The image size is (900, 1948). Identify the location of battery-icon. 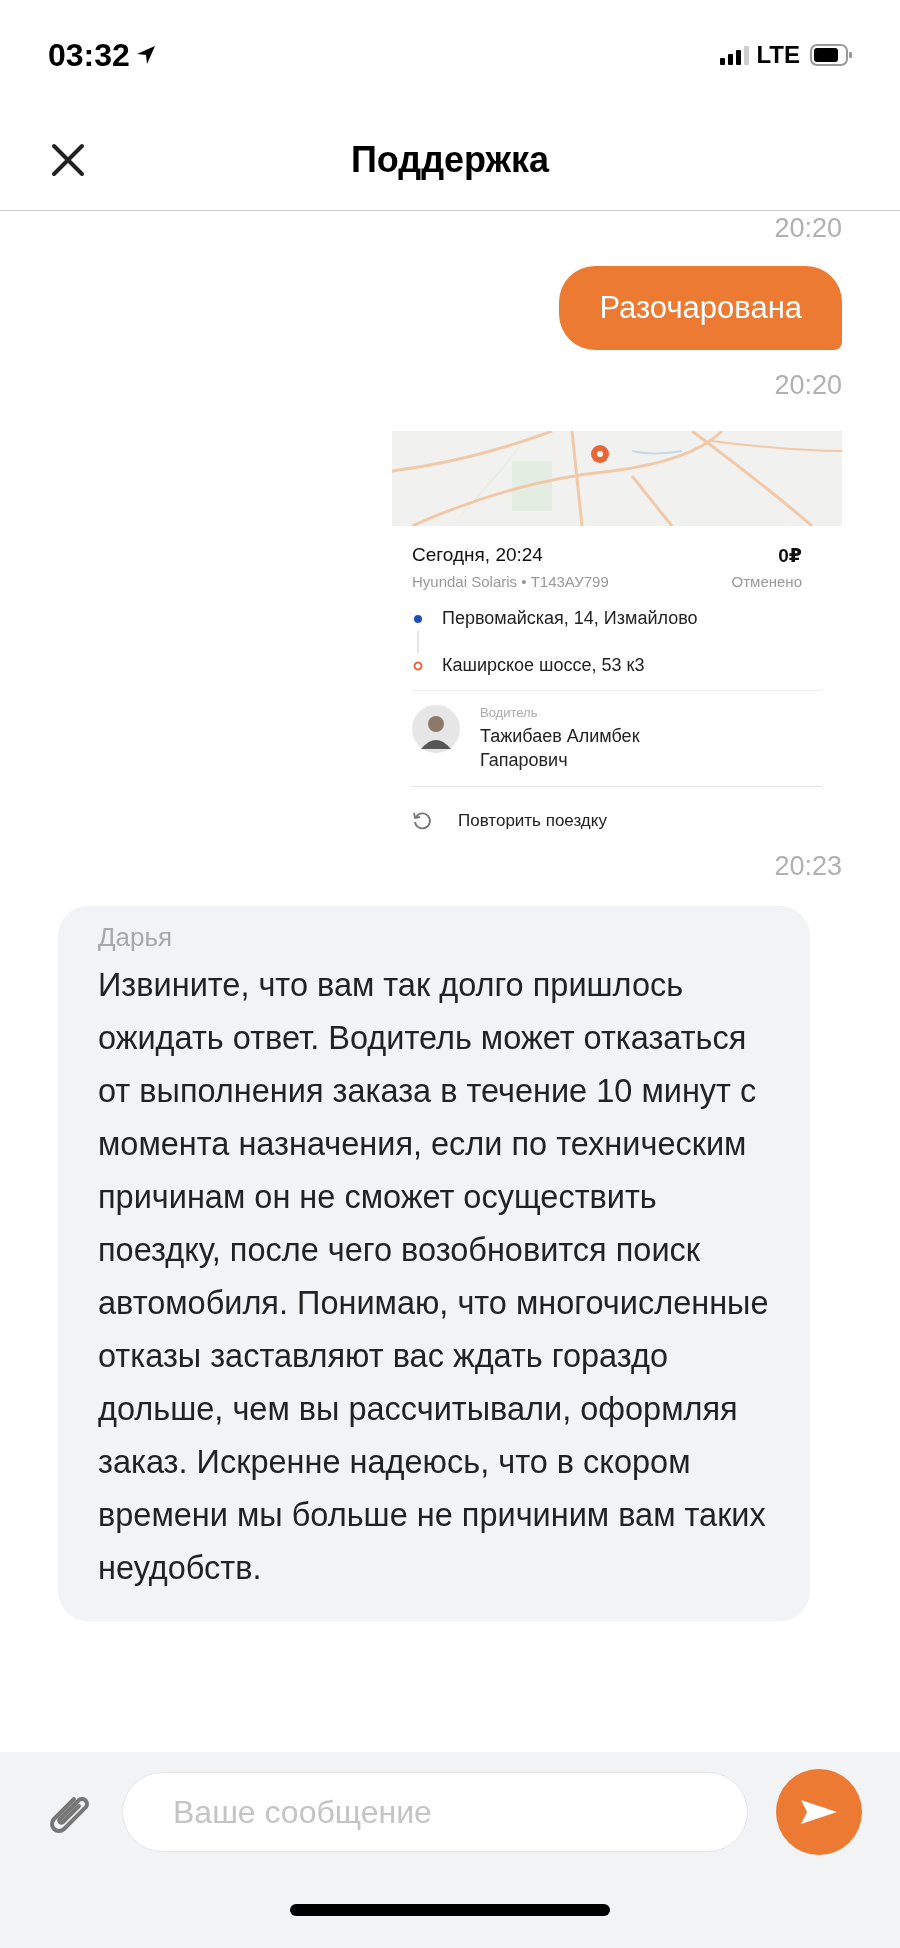
(831, 55).